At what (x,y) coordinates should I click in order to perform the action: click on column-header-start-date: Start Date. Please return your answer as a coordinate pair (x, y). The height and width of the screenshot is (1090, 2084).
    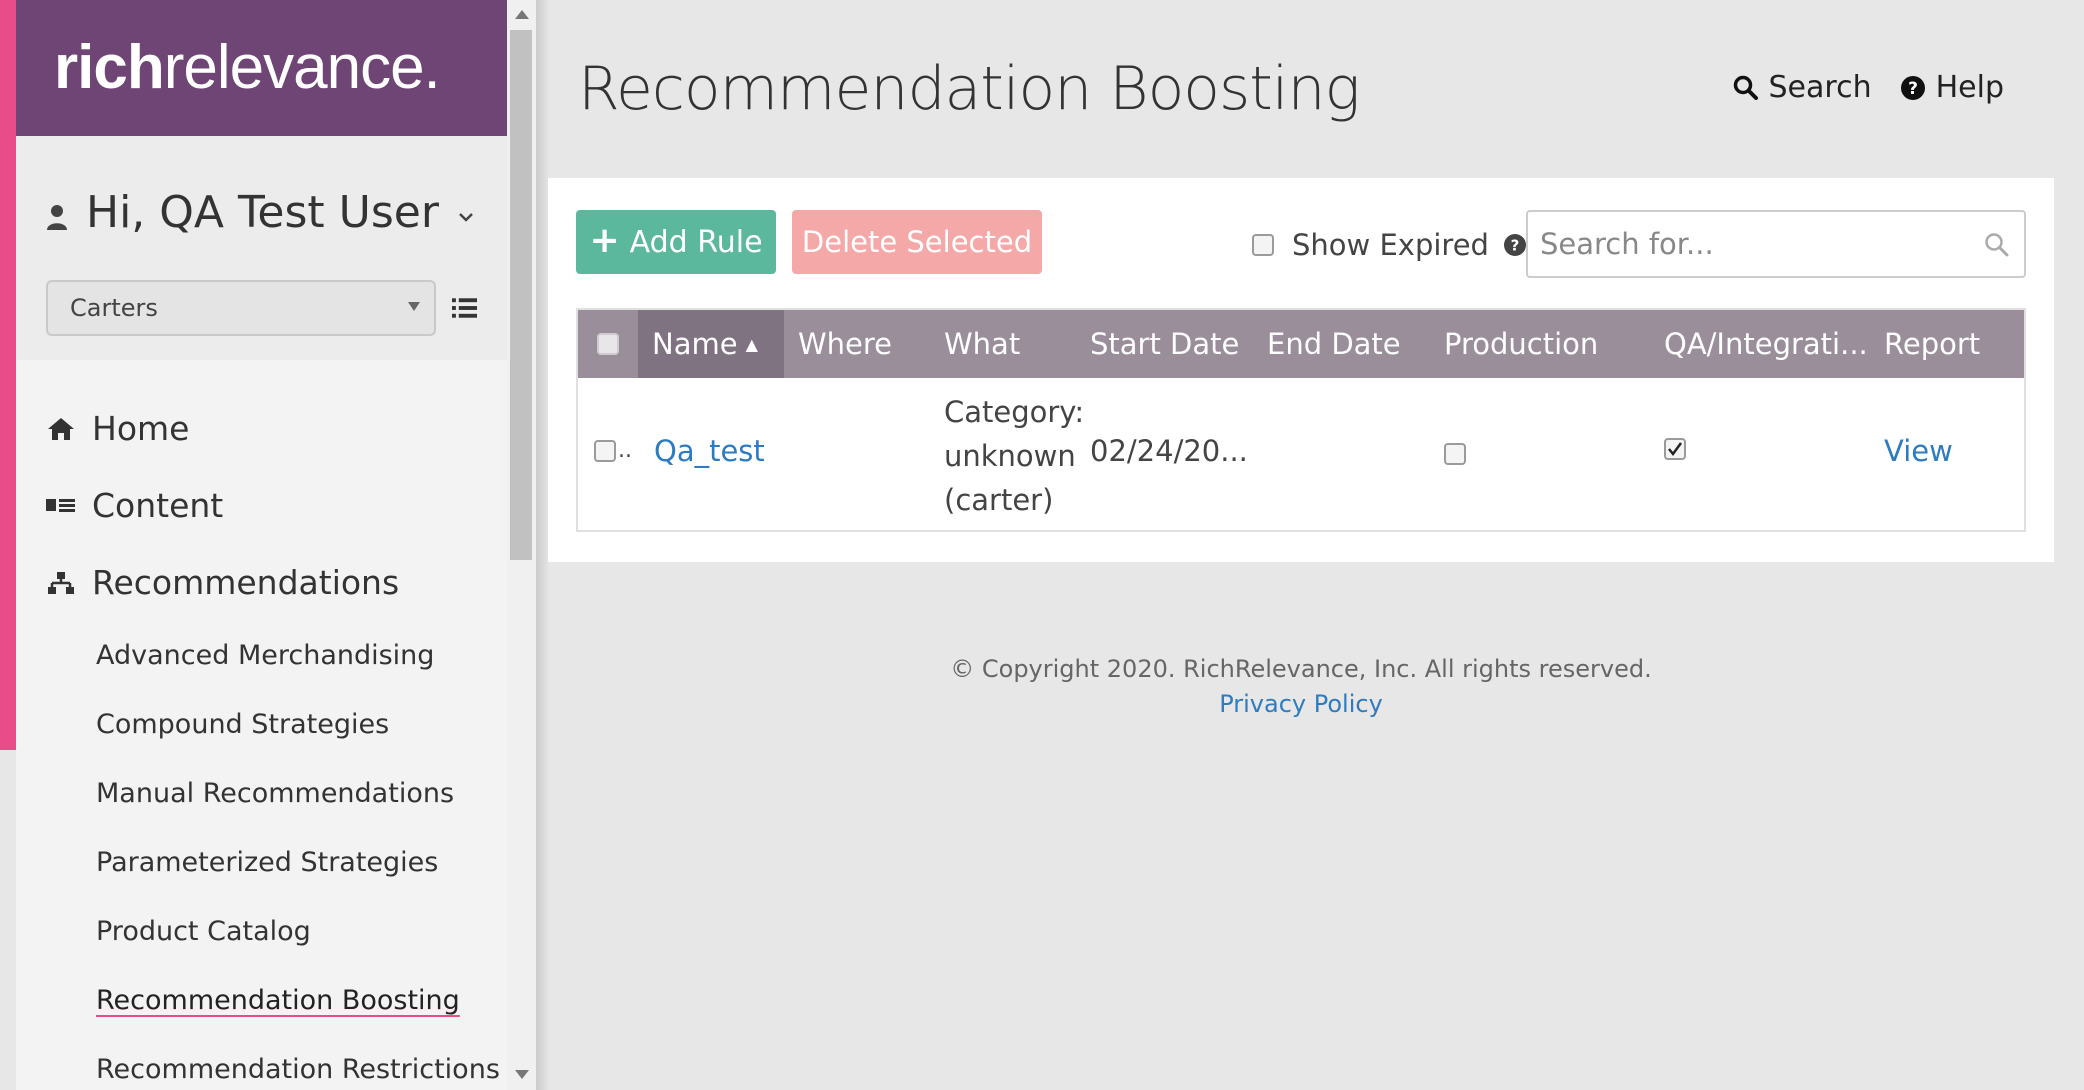
    Looking at the image, I should click on (1164, 344).